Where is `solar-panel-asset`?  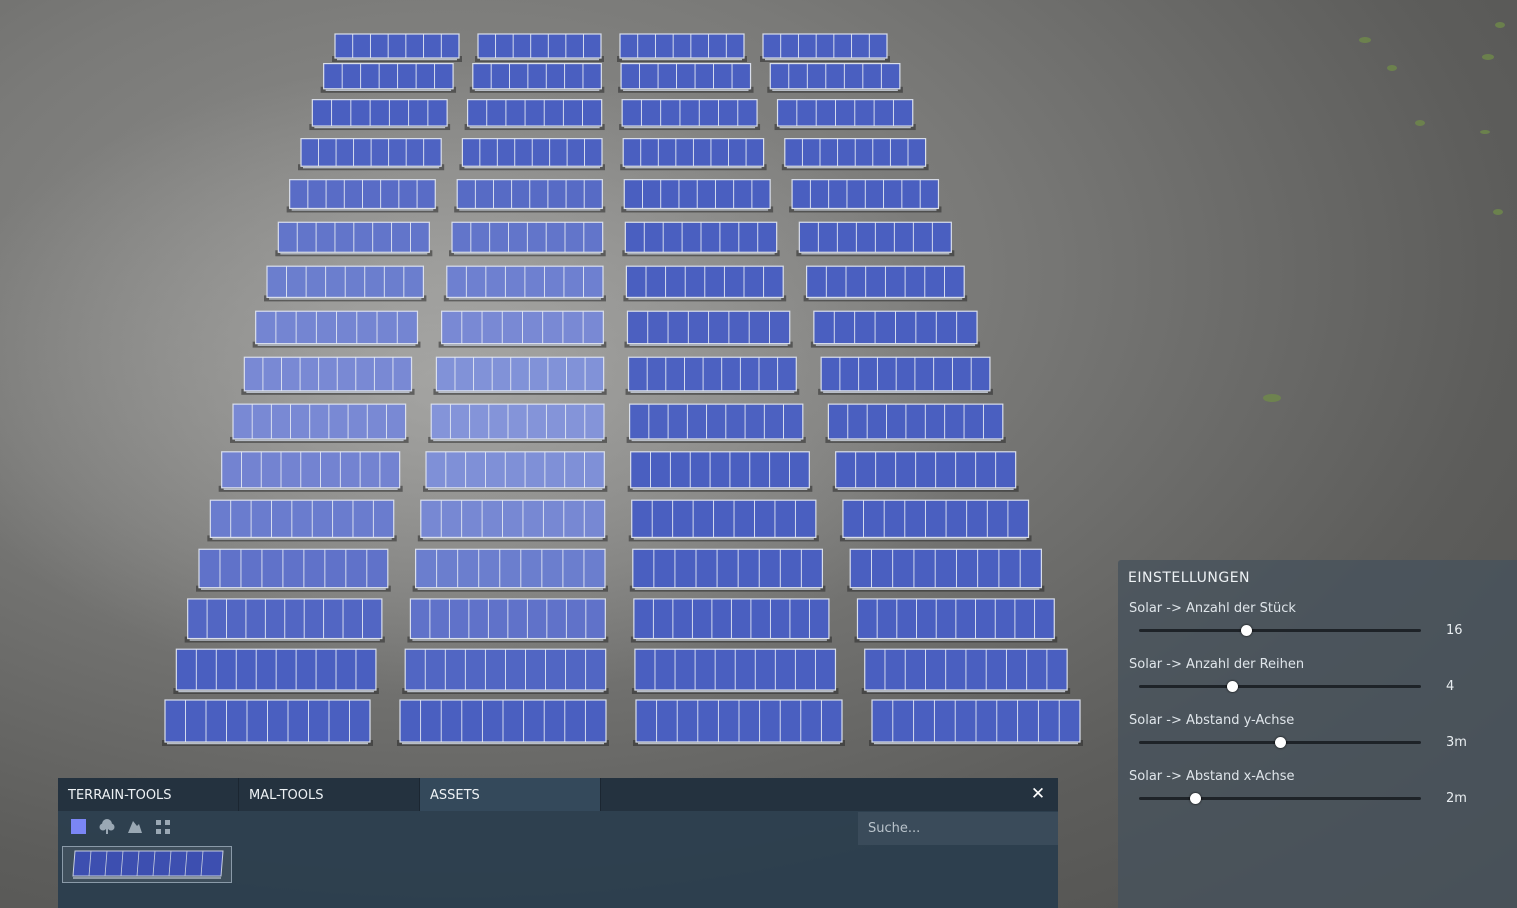 solar-panel-asset is located at coordinates (147, 864).